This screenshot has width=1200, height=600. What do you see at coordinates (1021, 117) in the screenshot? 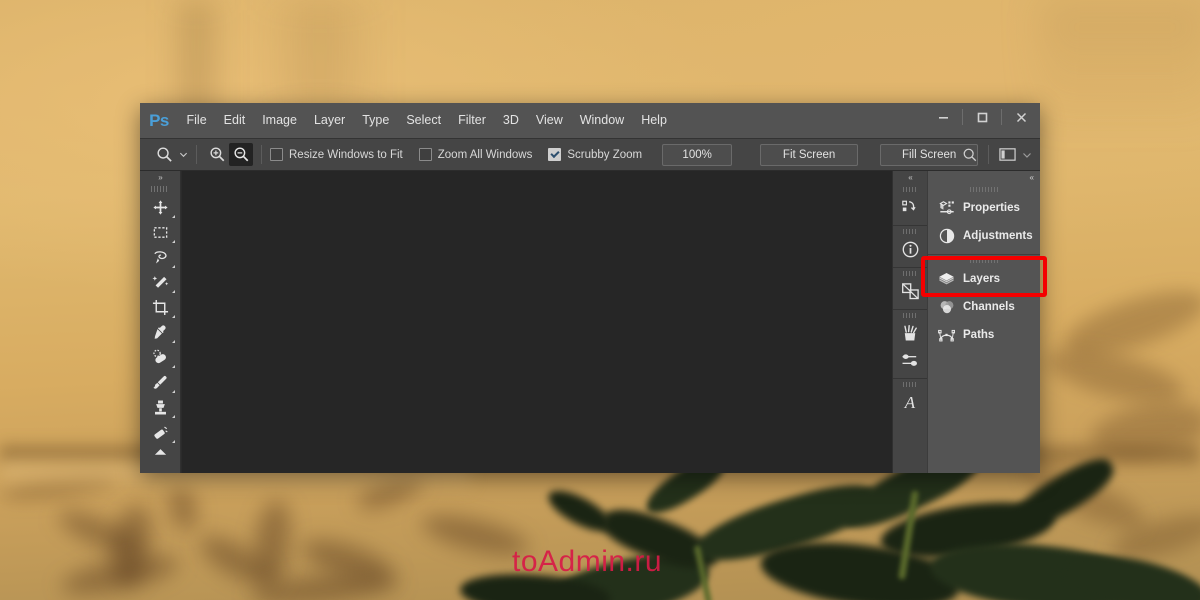
I see `close-button` at bounding box center [1021, 117].